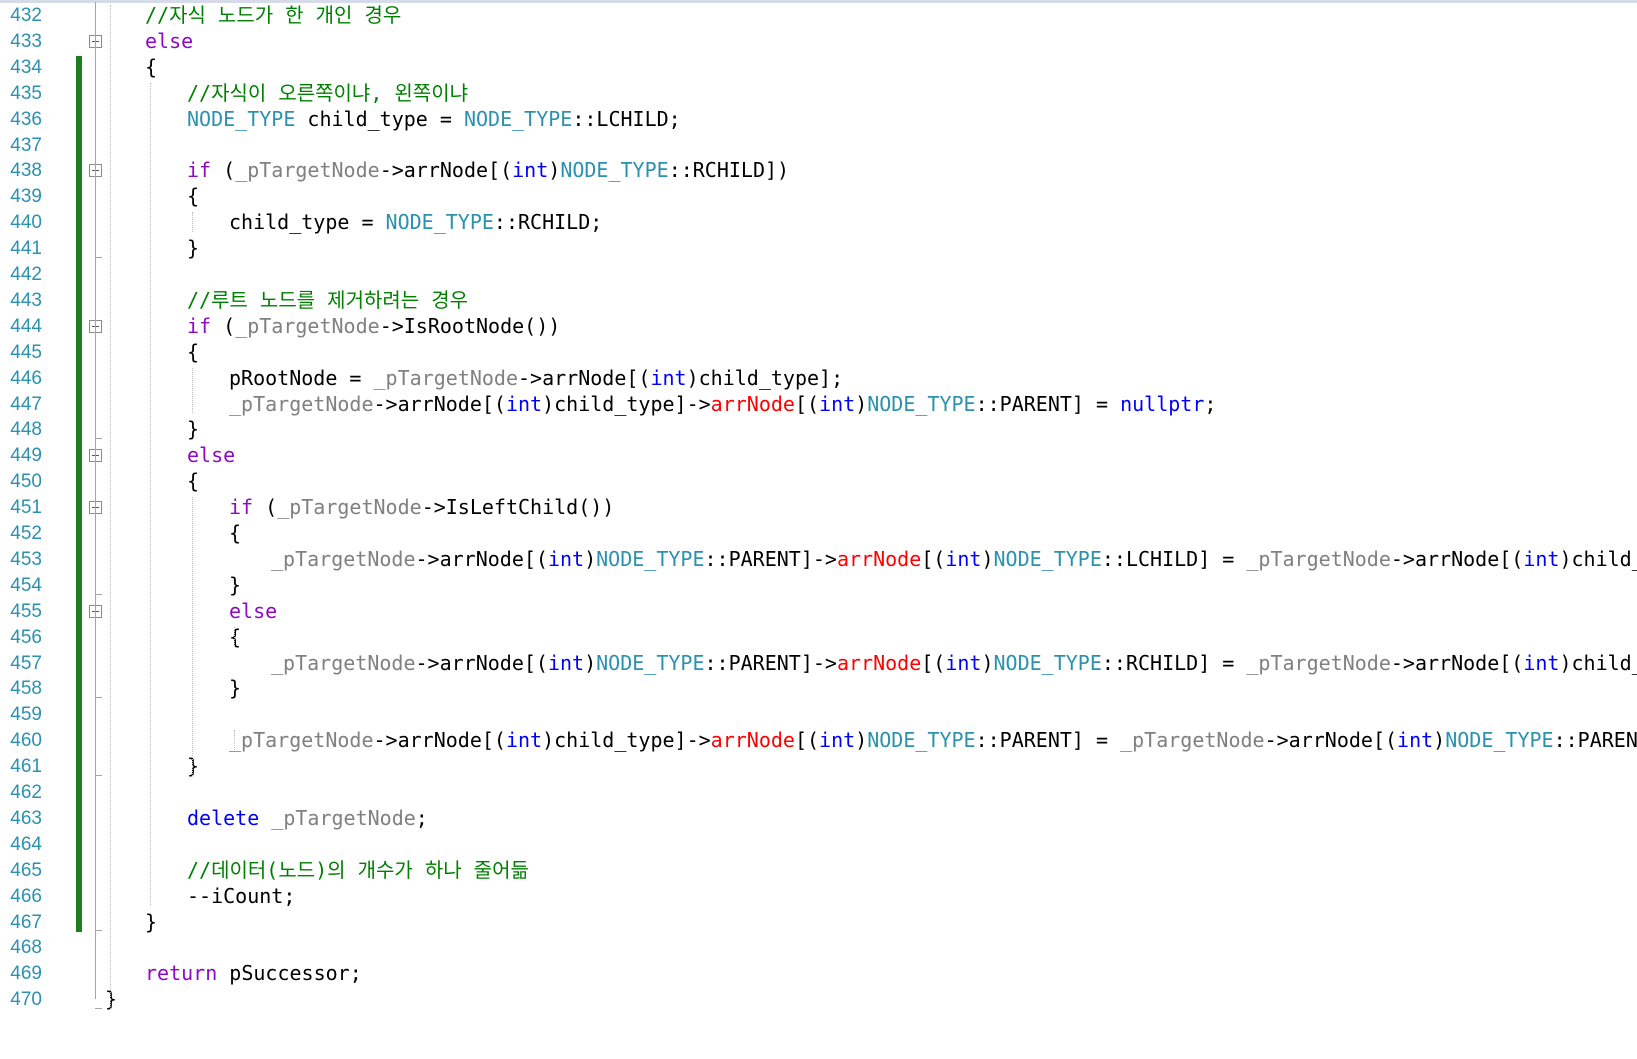 The height and width of the screenshot is (1059, 1637). Describe the element at coordinates (818, 41) in the screenshot. I see `code-line-433: 433 else` at that location.